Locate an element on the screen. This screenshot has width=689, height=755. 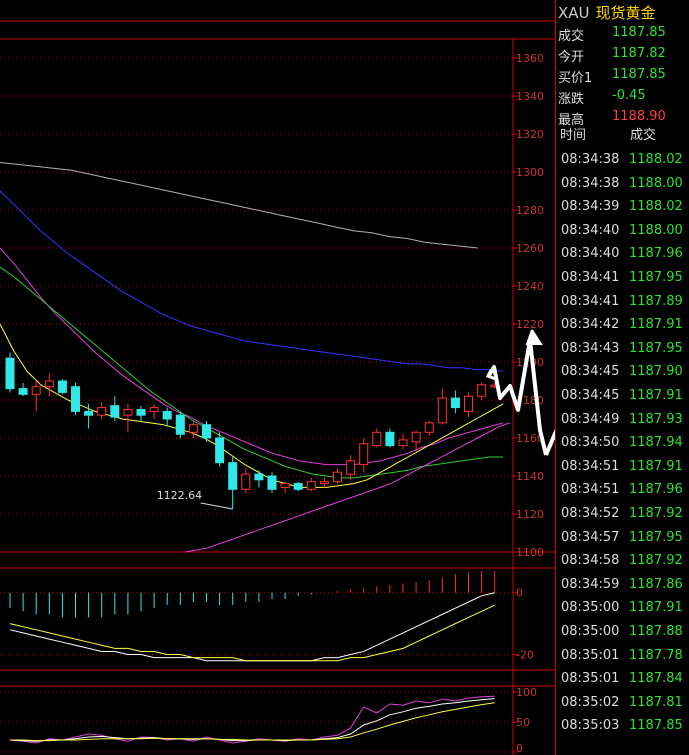
quote-label: 今开 is located at coordinates (571, 57).